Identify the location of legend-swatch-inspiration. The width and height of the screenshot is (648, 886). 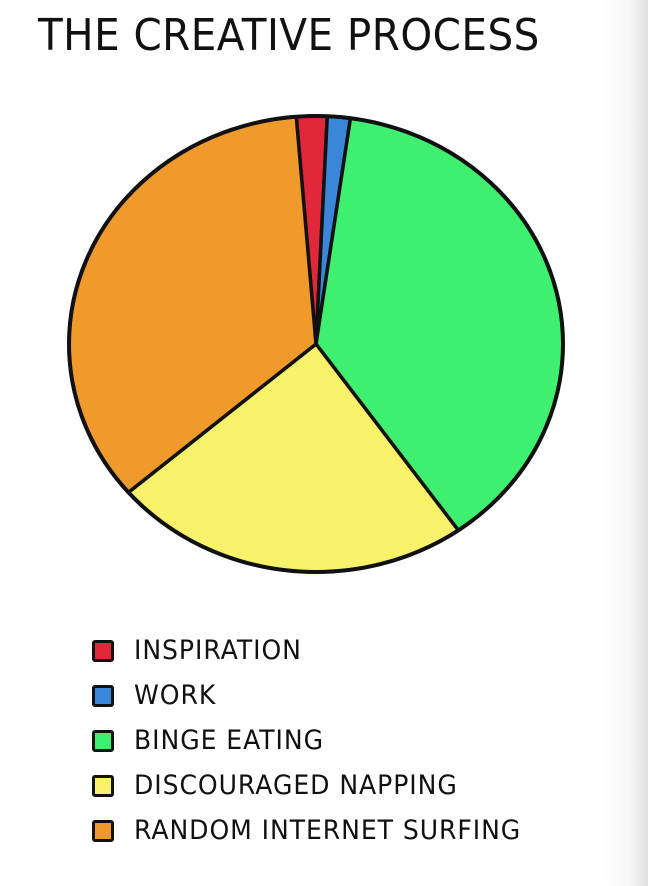
(103, 650).